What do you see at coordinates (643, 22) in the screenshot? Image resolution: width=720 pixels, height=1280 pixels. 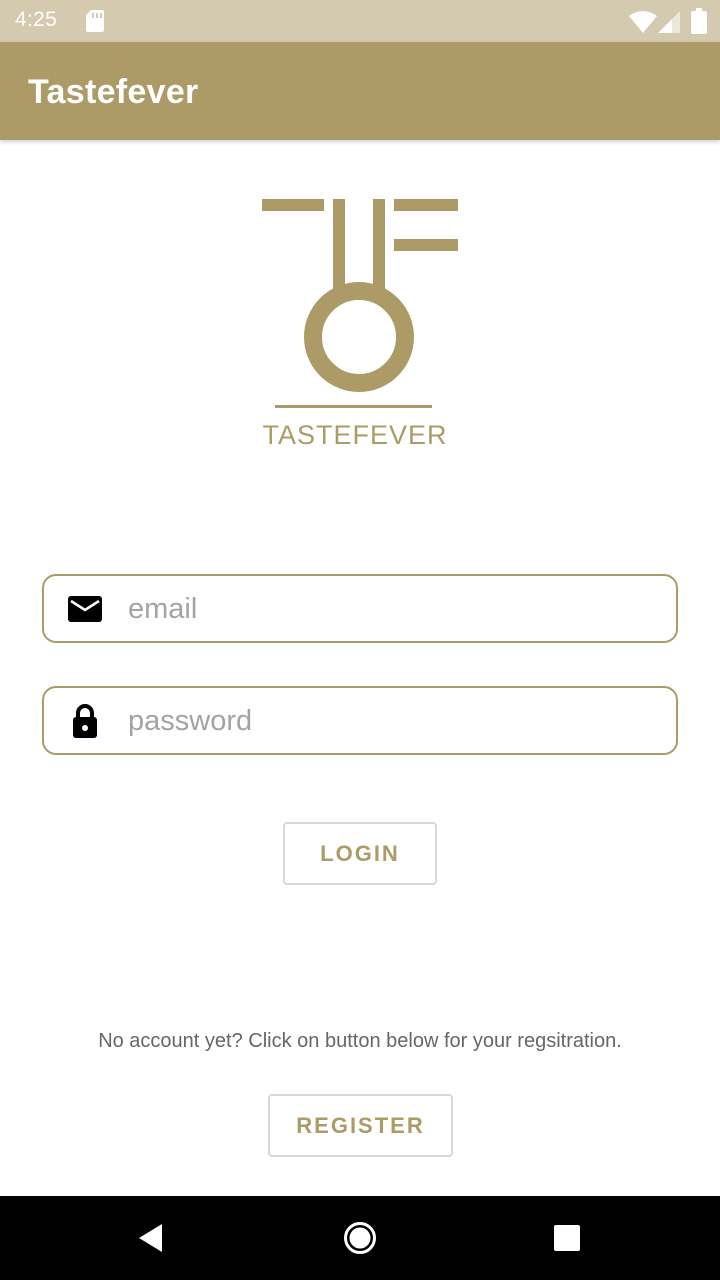 I see `wifi-icon` at bounding box center [643, 22].